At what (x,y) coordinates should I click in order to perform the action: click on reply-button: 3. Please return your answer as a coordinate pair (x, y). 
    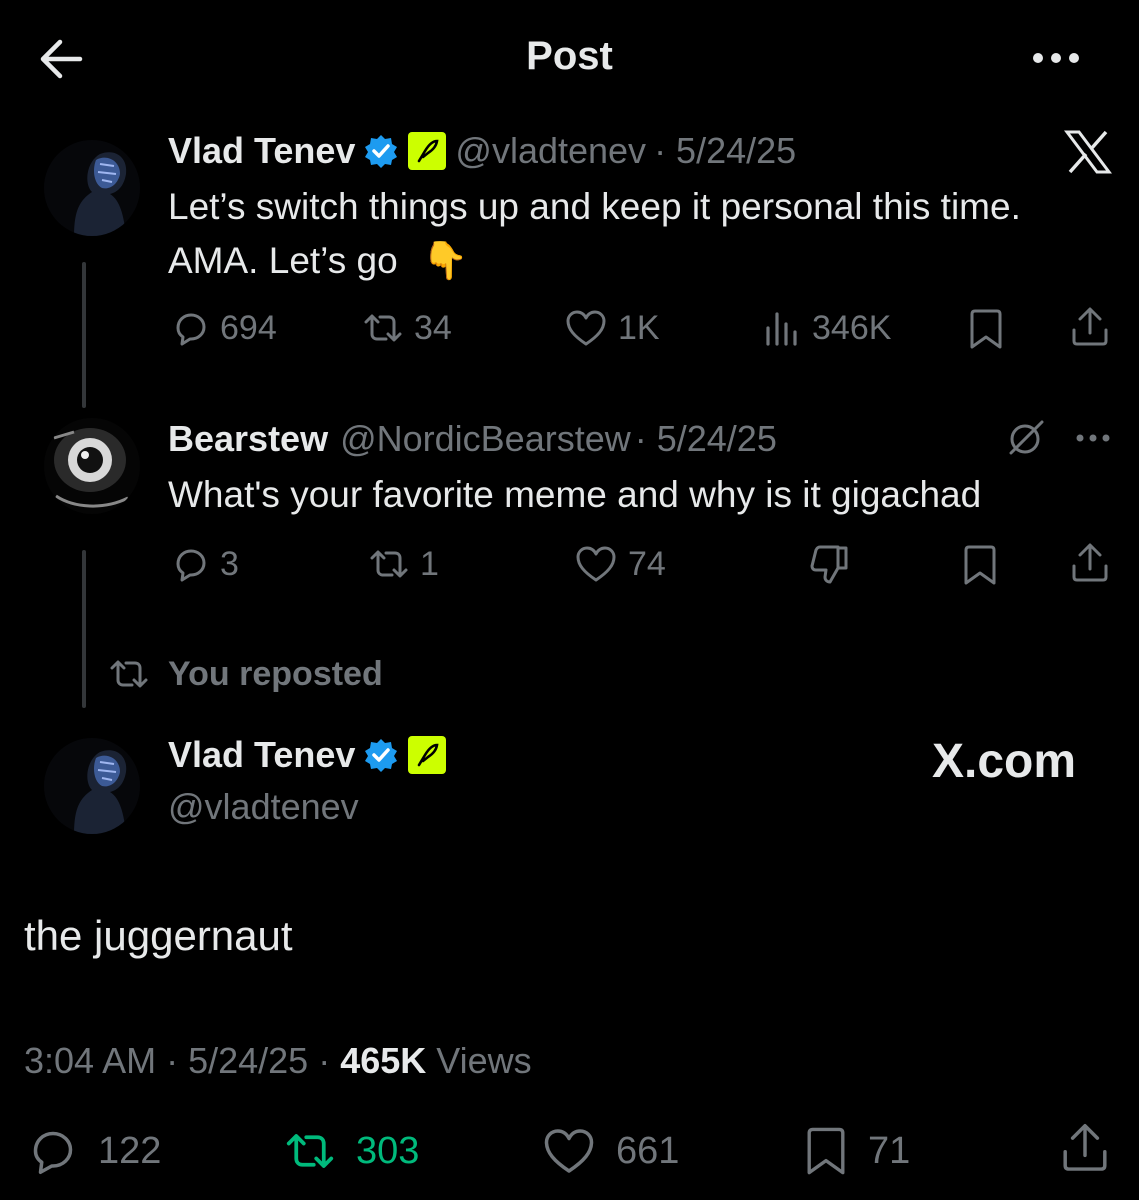
    Looking at the image, I should click on (204, 564).